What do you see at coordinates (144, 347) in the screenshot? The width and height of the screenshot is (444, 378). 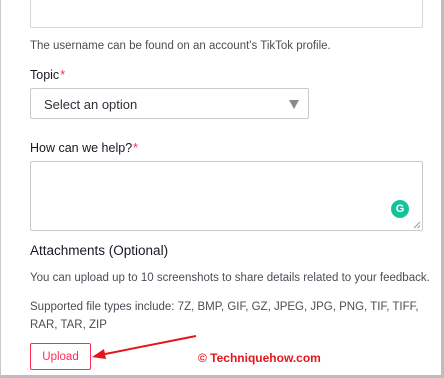 I see `annotation-arrow` at bounding box center [144, 347].